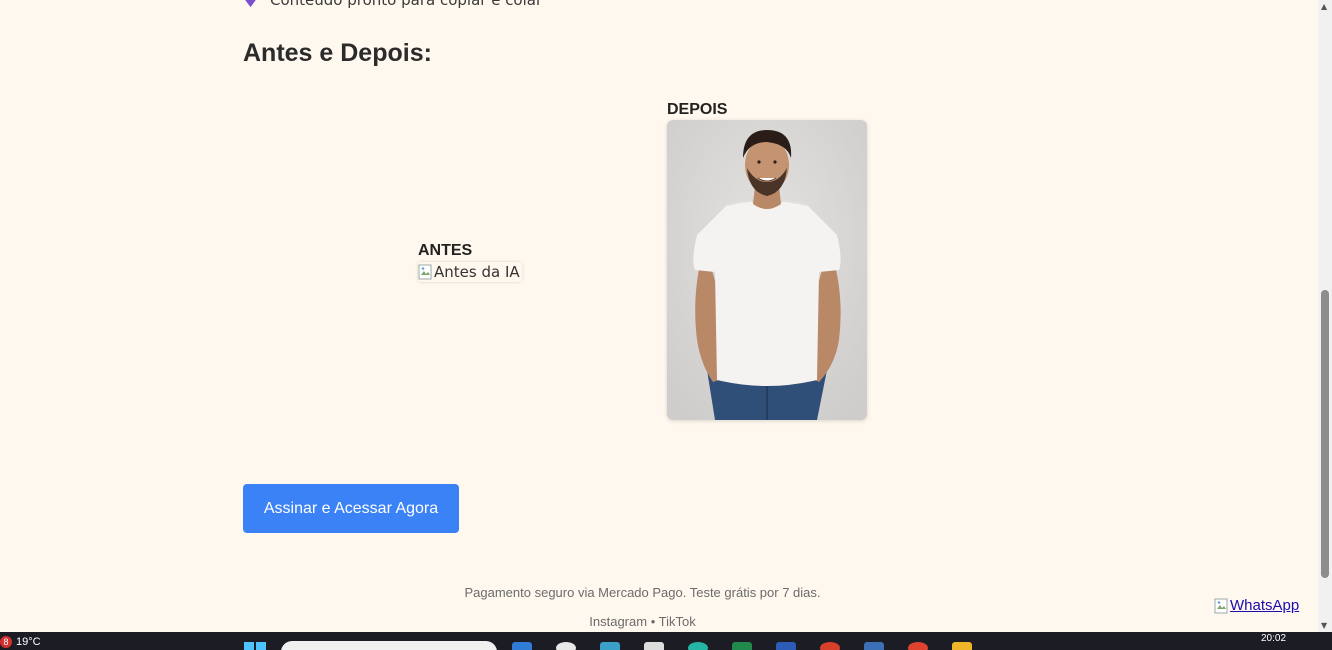 The width and height of the screenshot is (1332, 650). I want to click on notification-badge: 8, so click(6, 642).